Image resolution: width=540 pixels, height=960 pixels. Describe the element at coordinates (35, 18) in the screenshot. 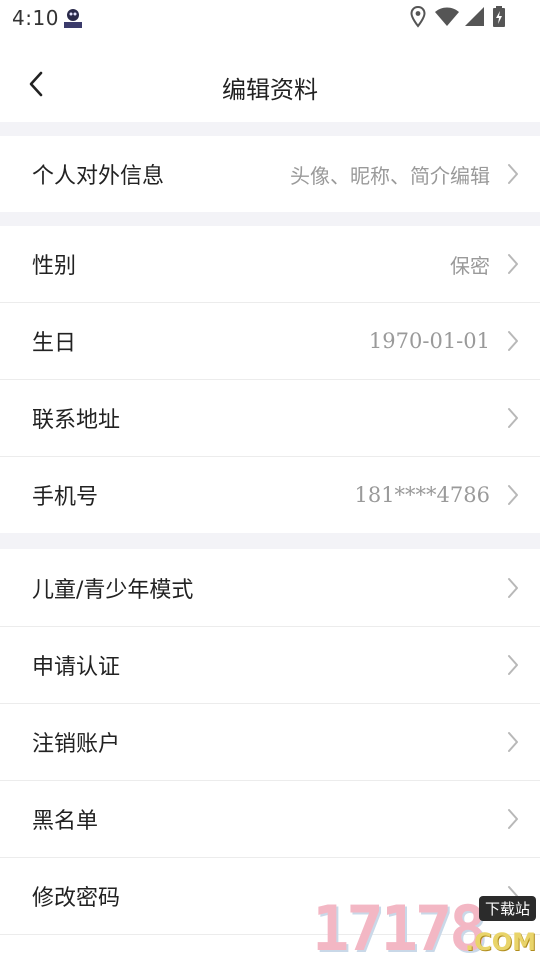

I see `status-time: 4:10` at that location.